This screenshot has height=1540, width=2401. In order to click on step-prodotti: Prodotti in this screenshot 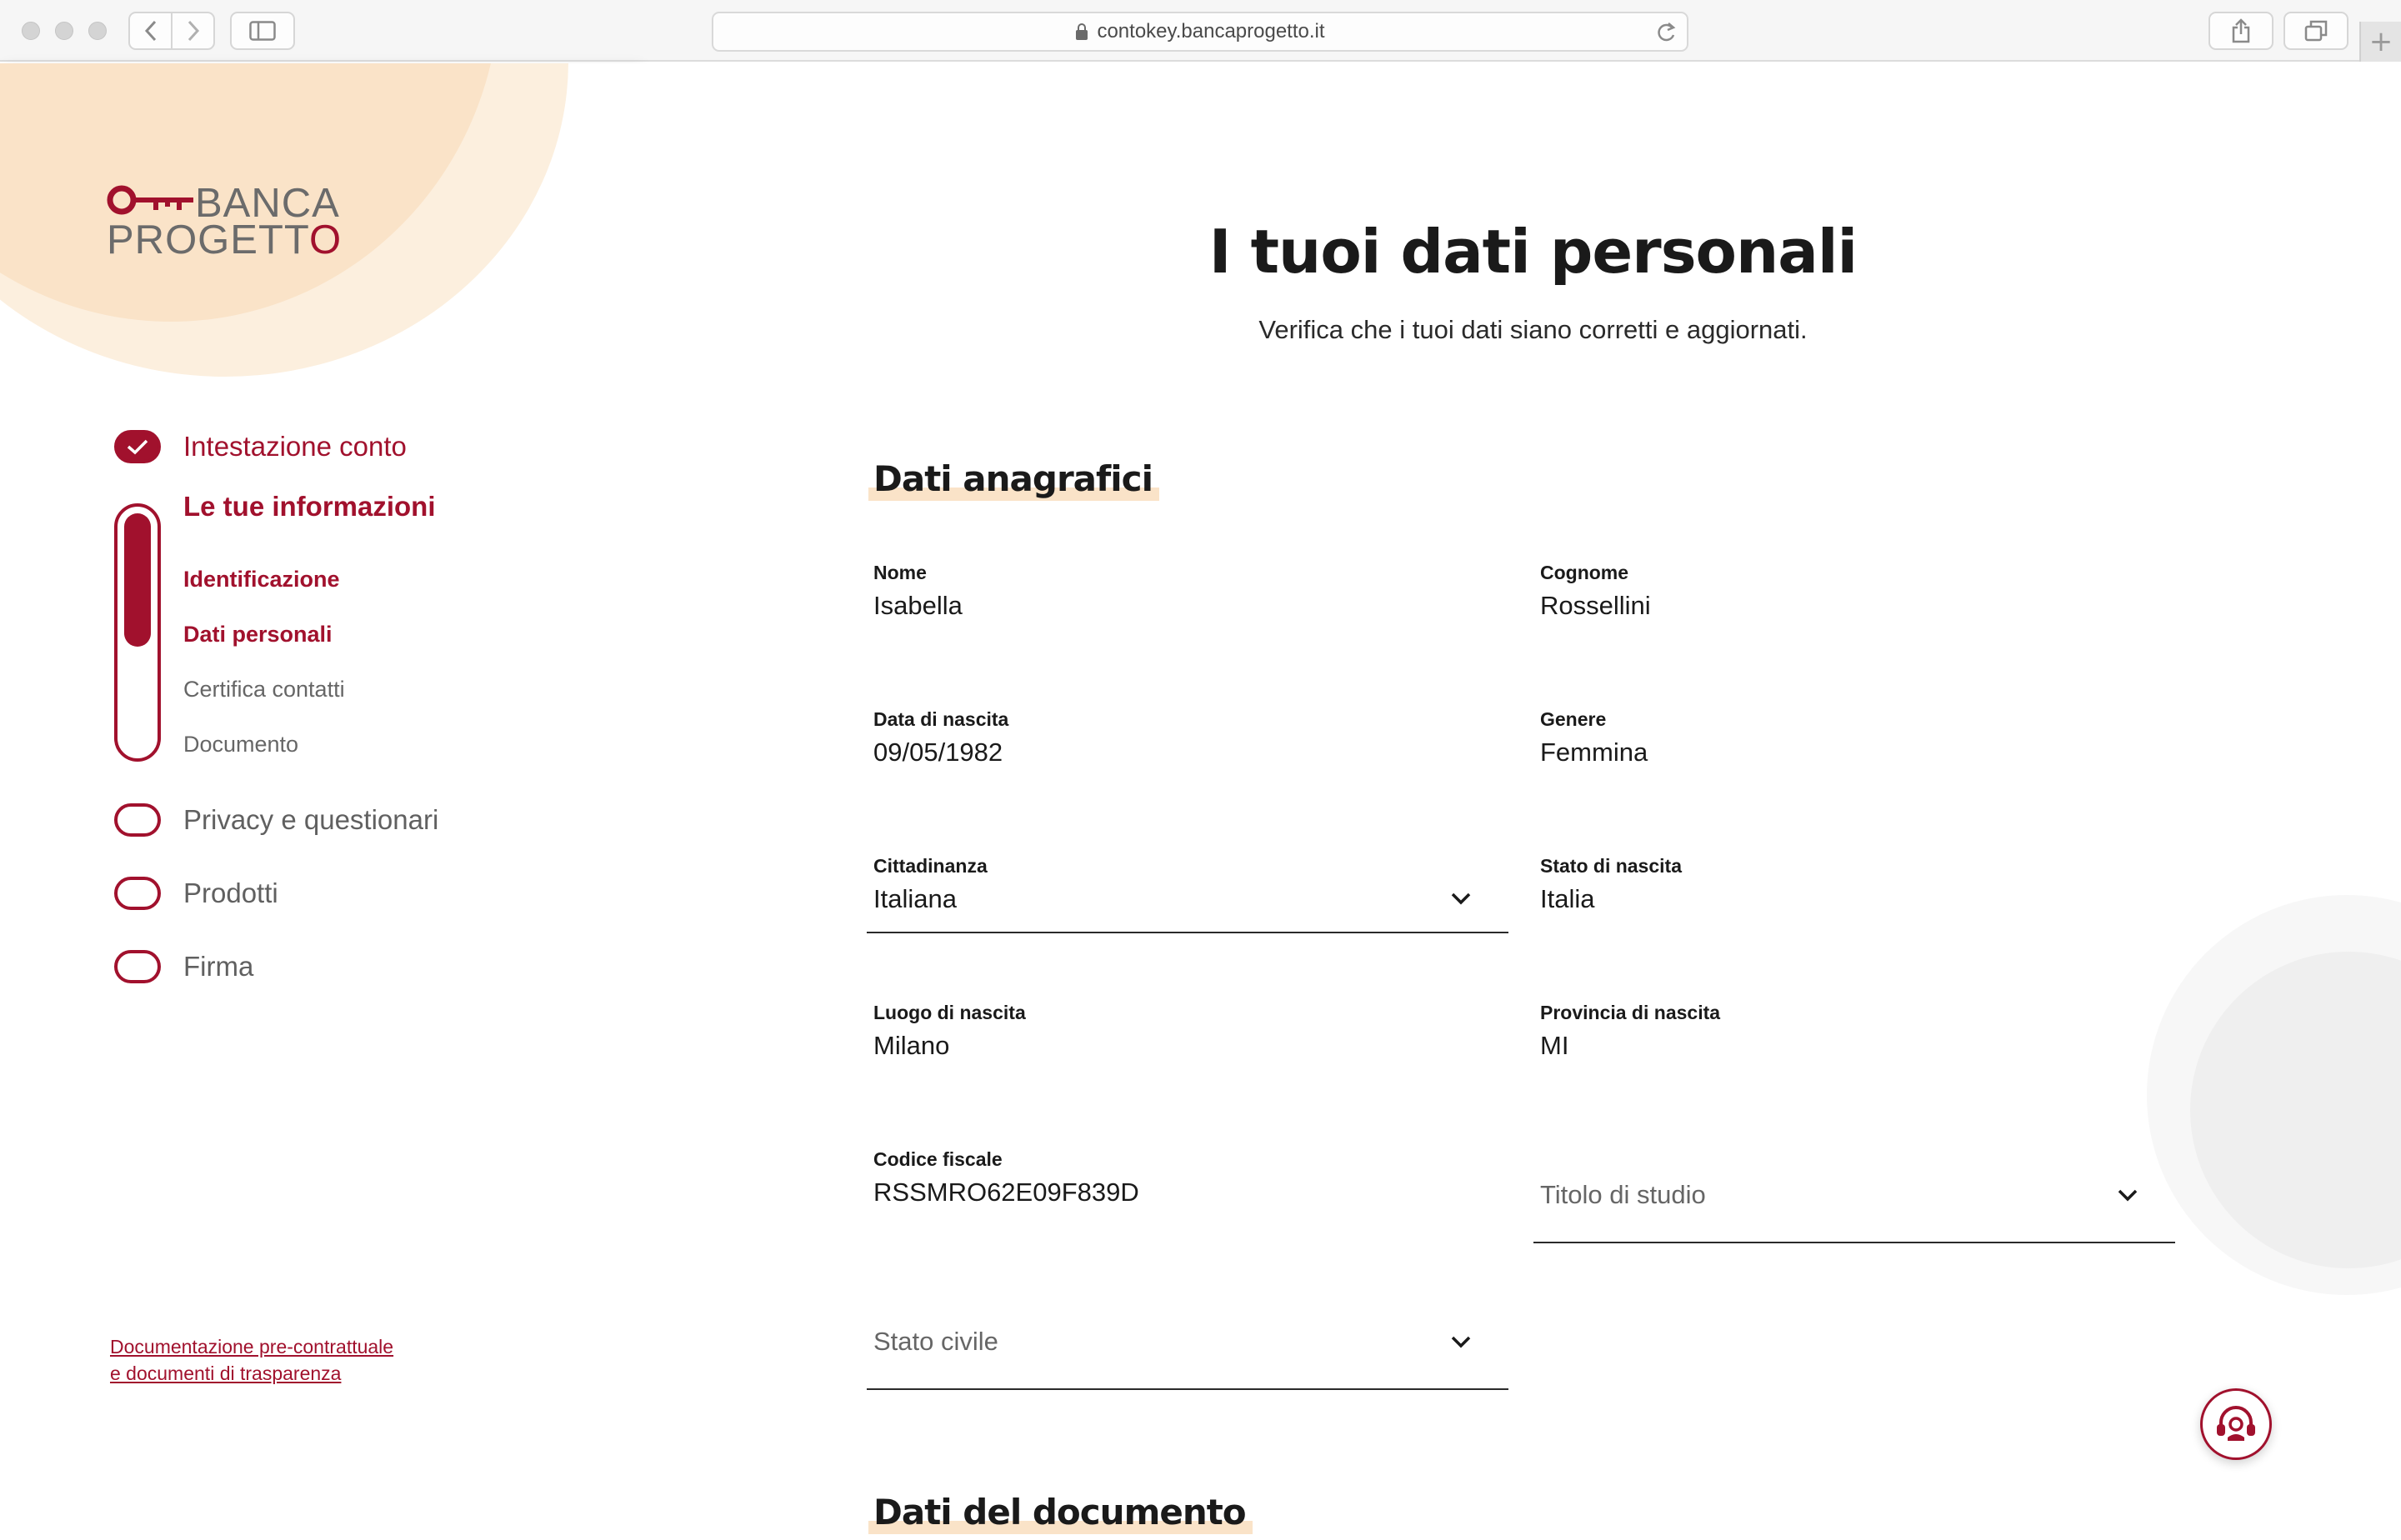, I will do `click(196, 894)`.